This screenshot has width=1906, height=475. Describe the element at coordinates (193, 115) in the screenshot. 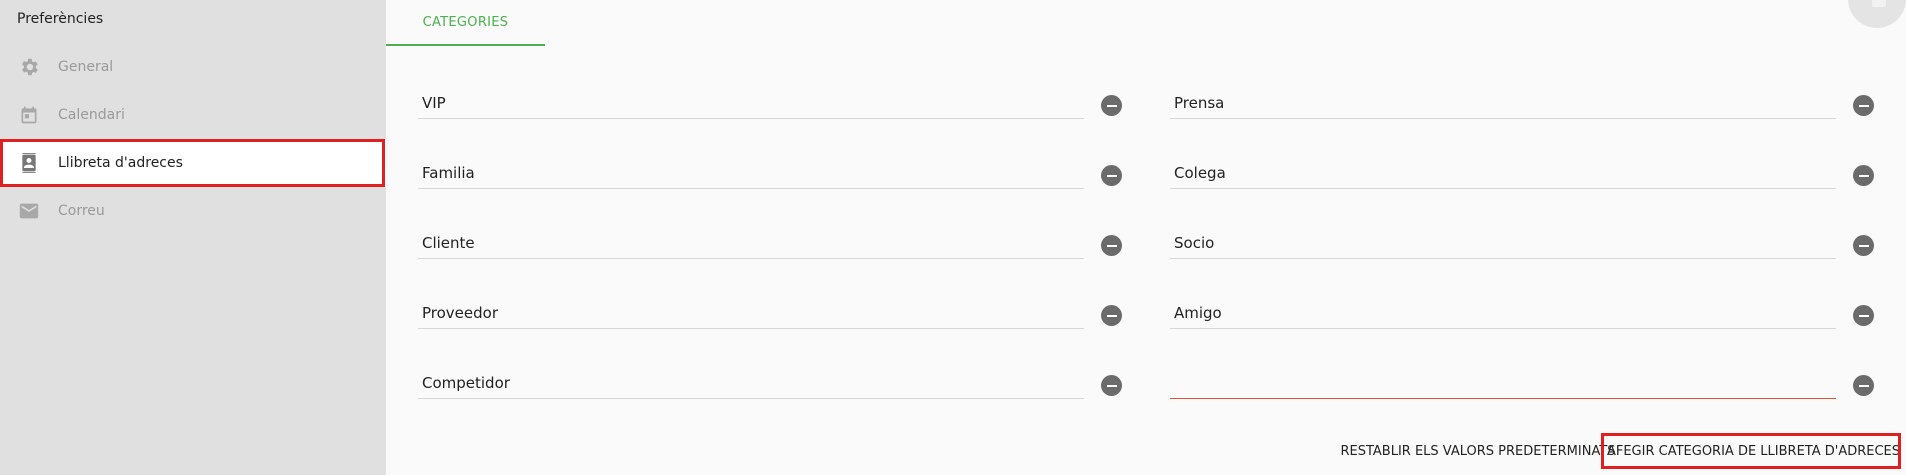

I see `sidebar-item-calendar: Calendari` at that location.